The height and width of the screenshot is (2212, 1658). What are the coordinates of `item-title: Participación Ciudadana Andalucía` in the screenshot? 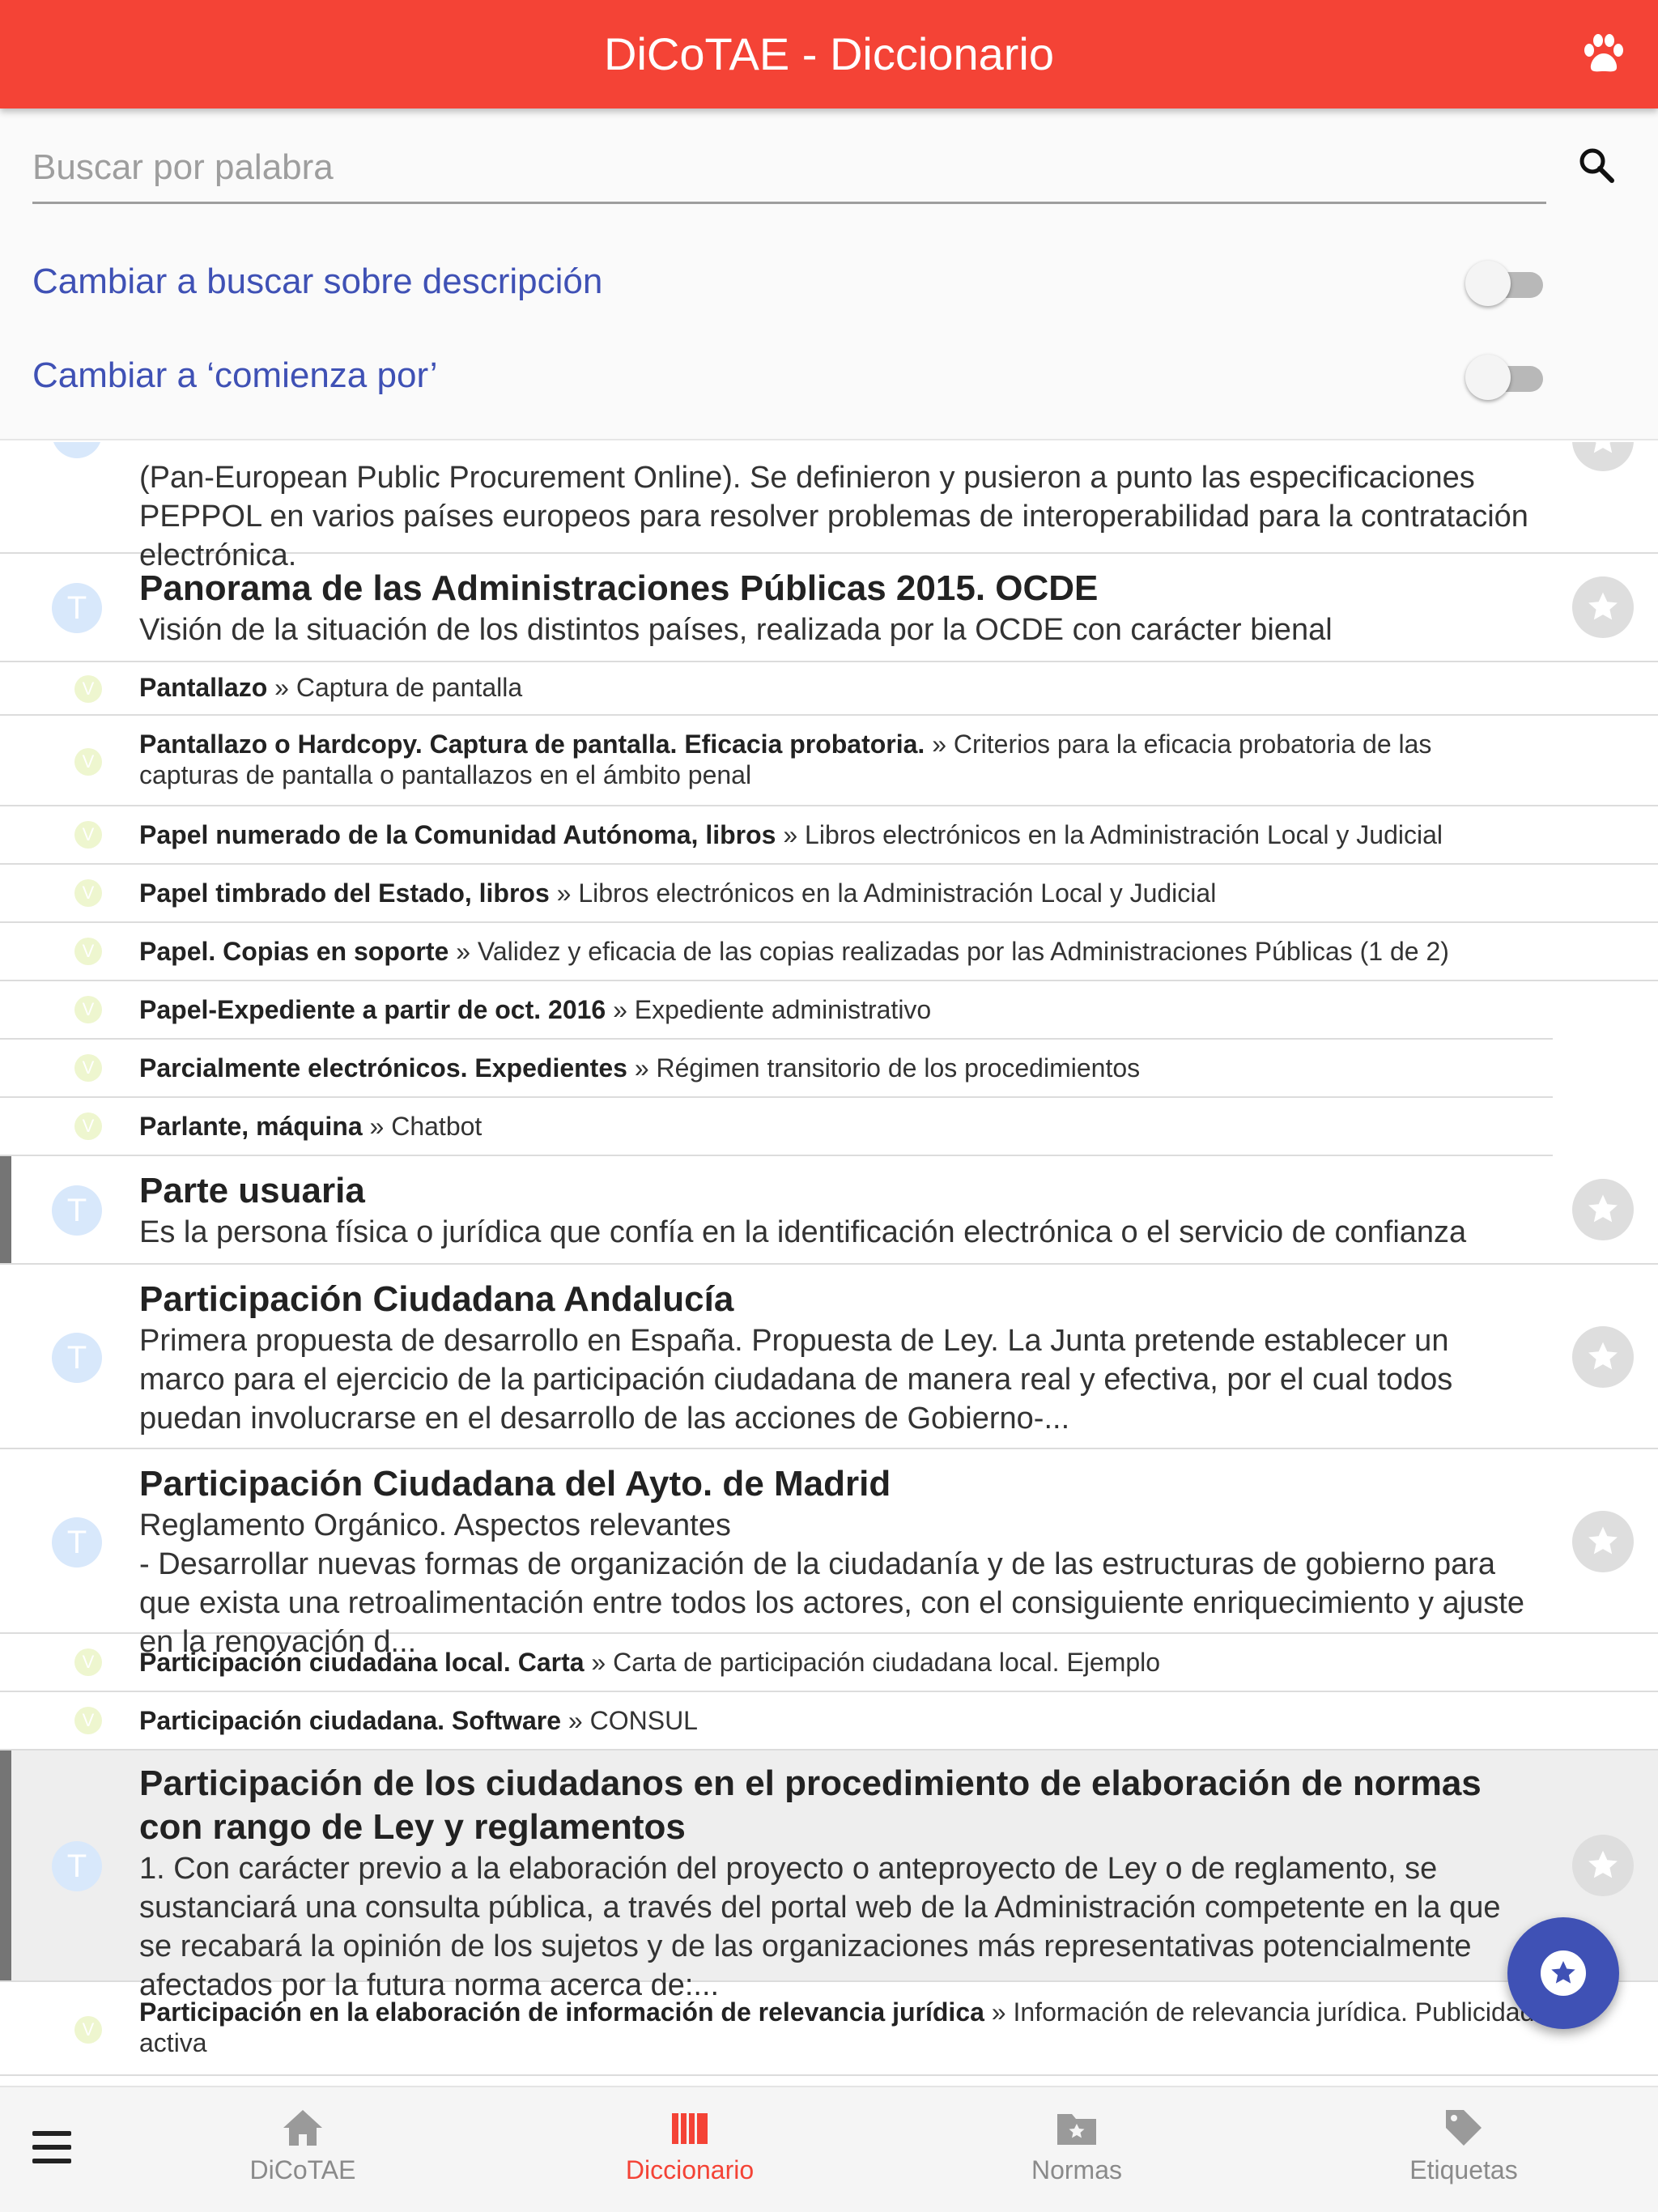 It's located at (436, 1299).